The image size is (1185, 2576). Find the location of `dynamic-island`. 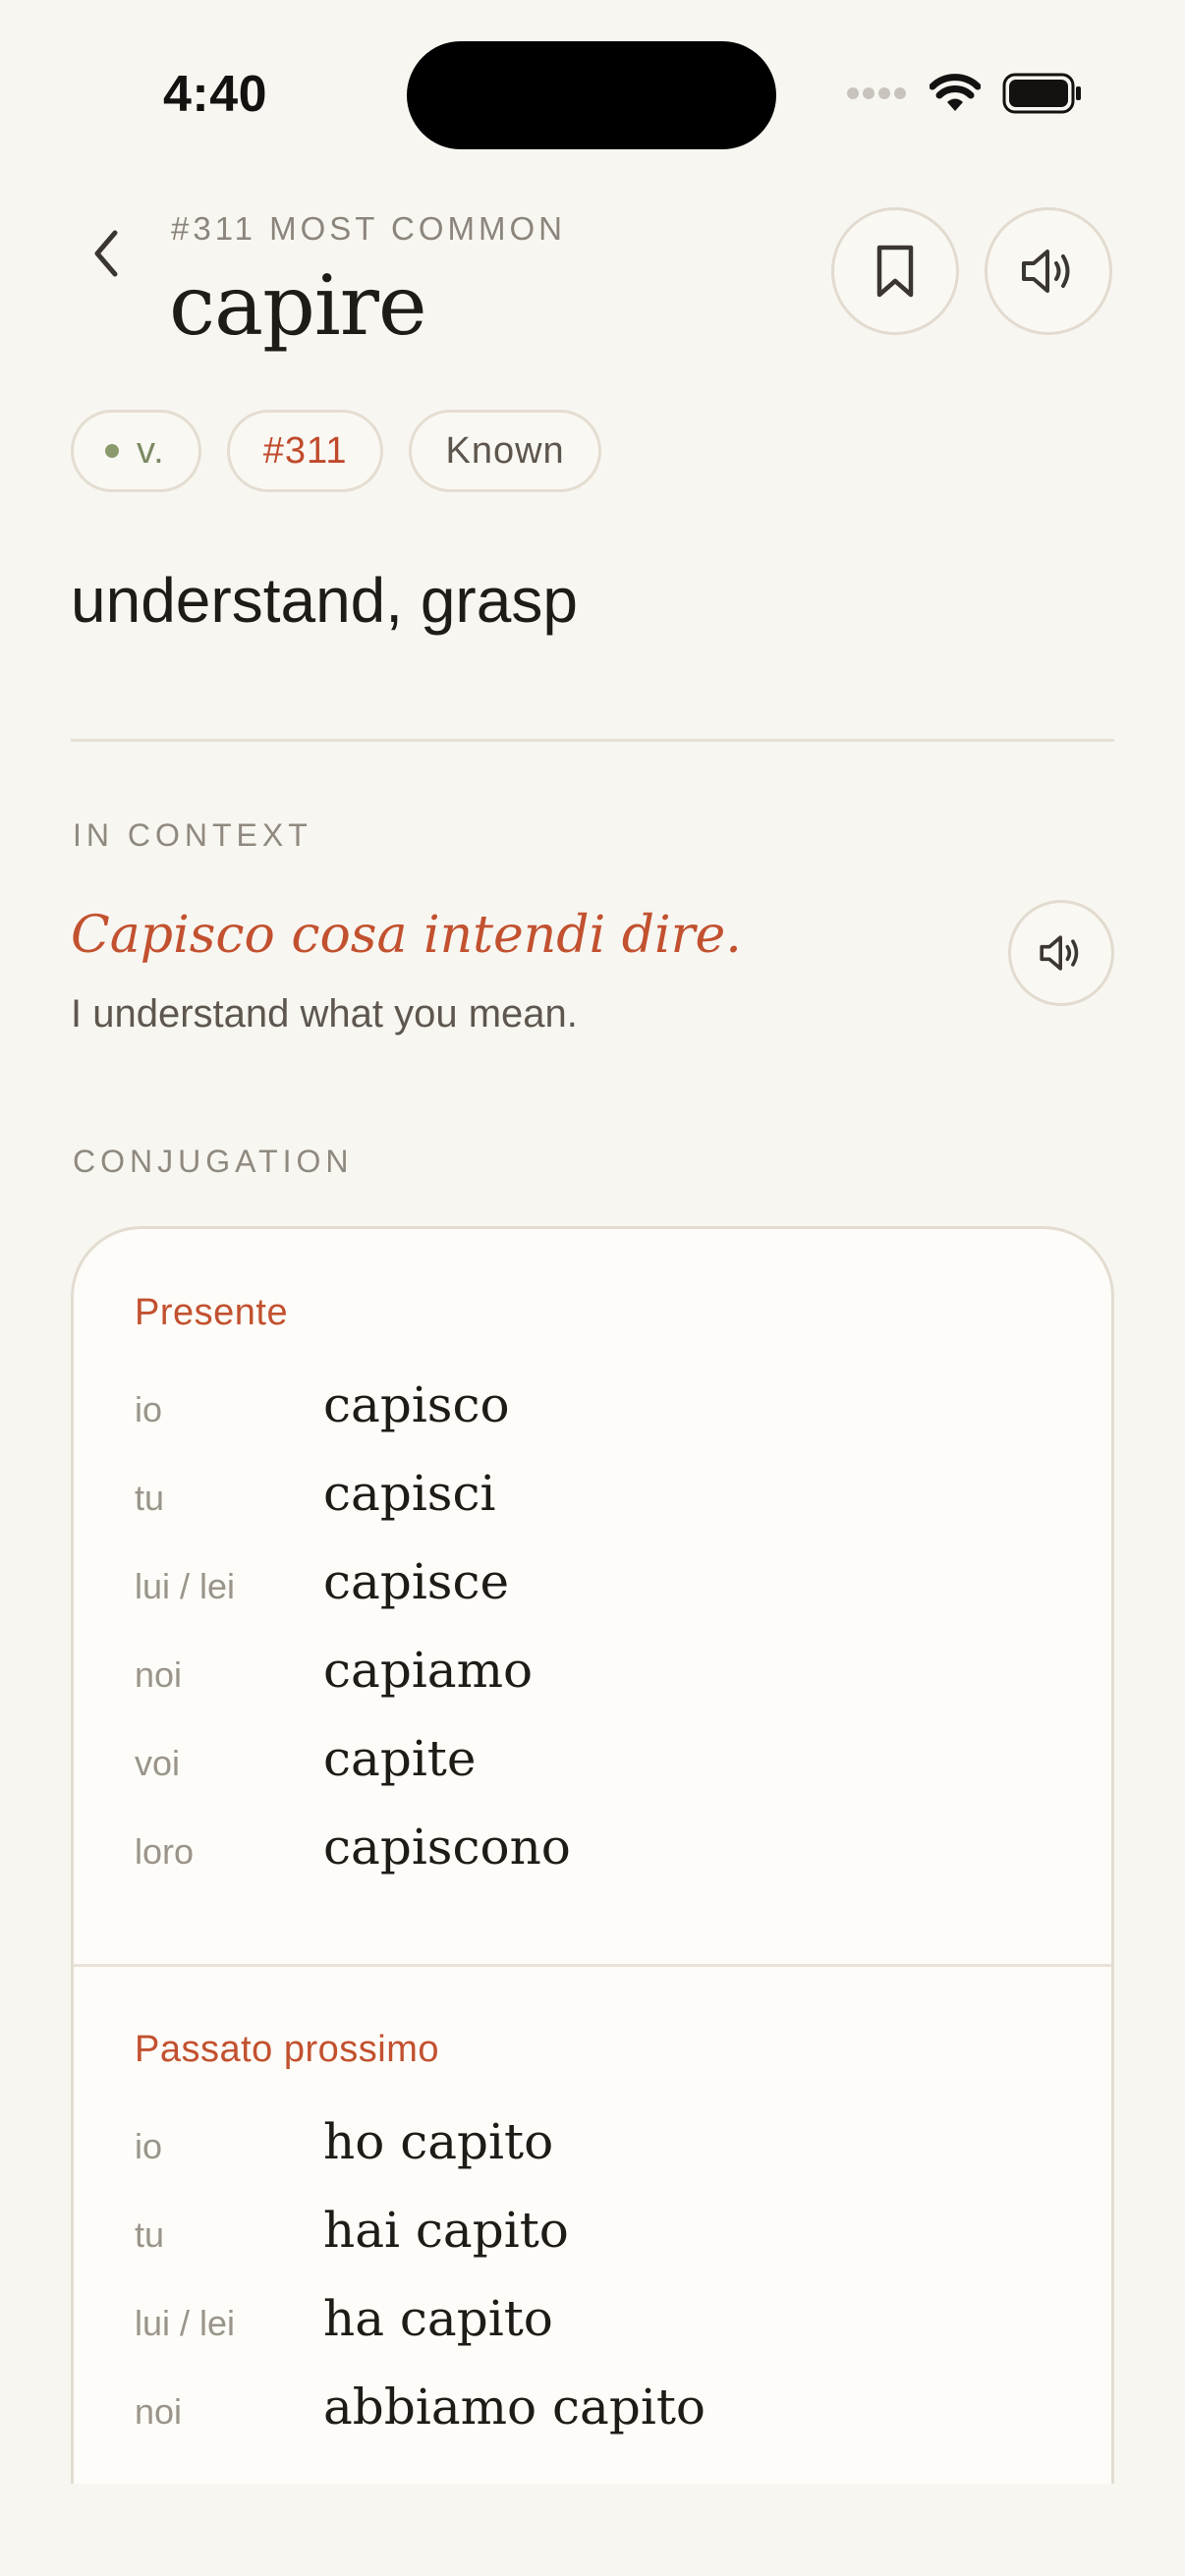

dynamic-island is located at coordinates (592, 95).